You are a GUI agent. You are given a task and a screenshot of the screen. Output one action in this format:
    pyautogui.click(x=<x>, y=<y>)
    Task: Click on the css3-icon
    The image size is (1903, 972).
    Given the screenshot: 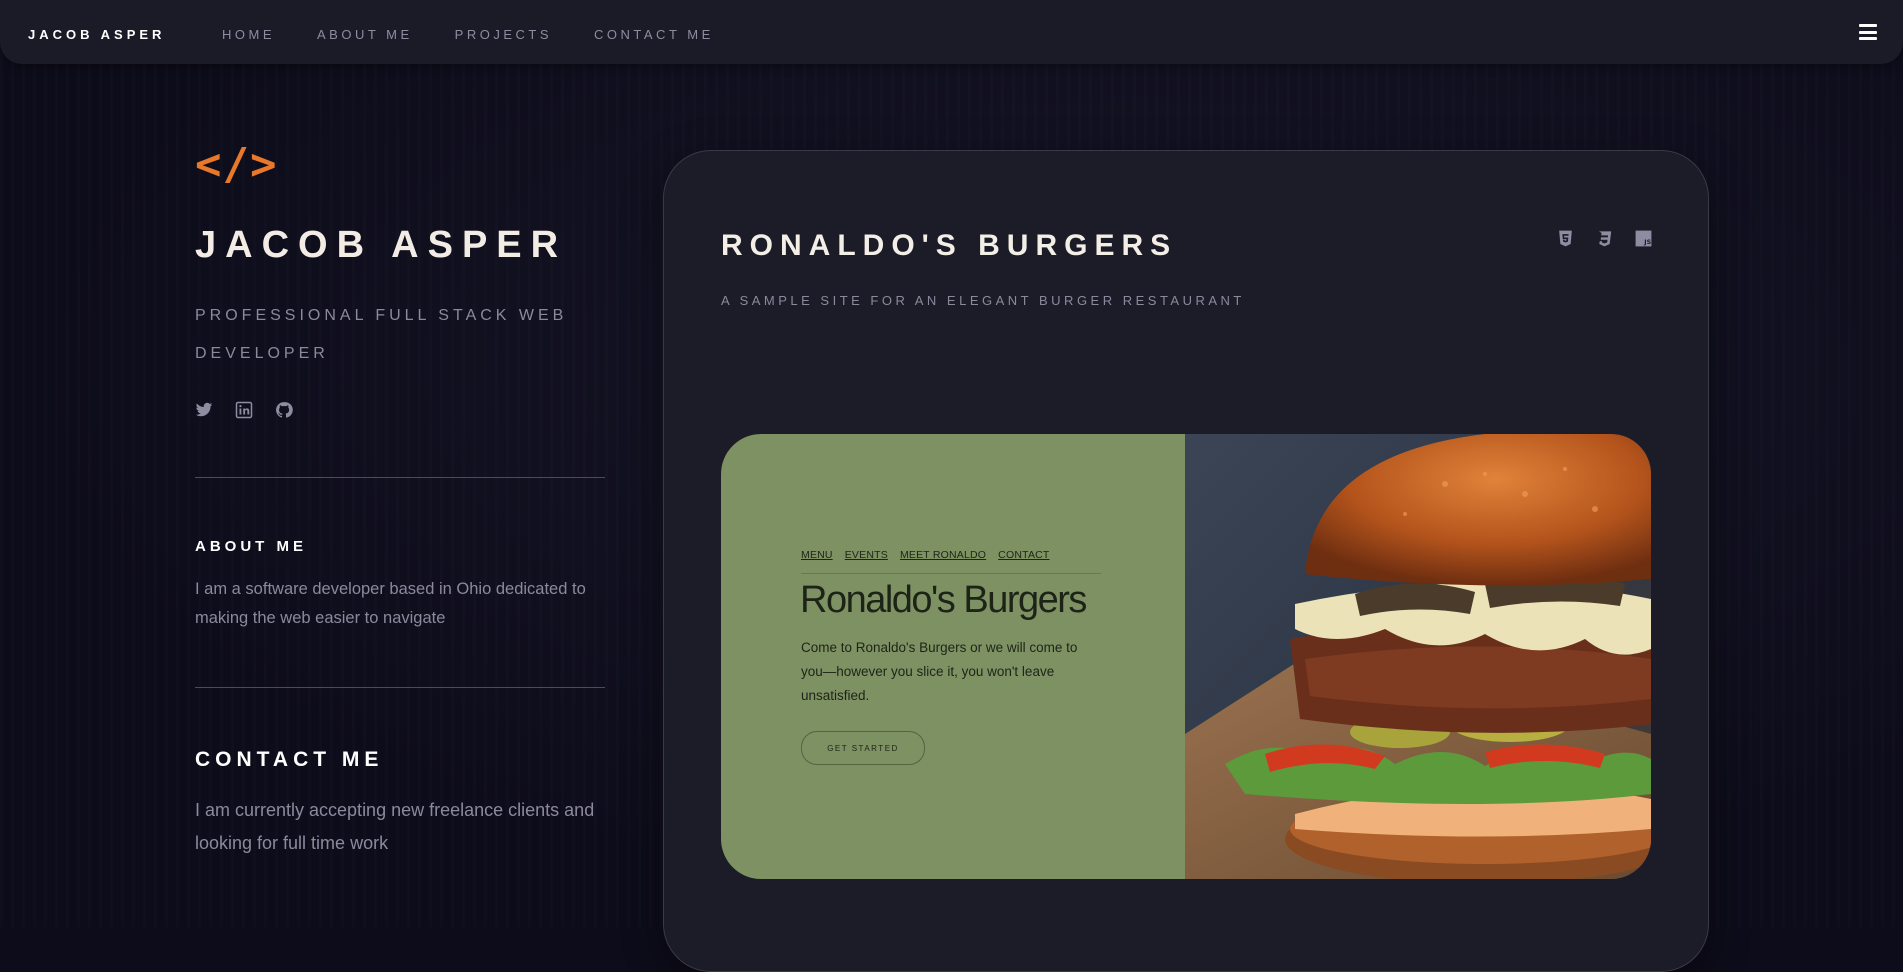 What is the action you would take?
    pyautogui.click(x=1604, y=238)
    